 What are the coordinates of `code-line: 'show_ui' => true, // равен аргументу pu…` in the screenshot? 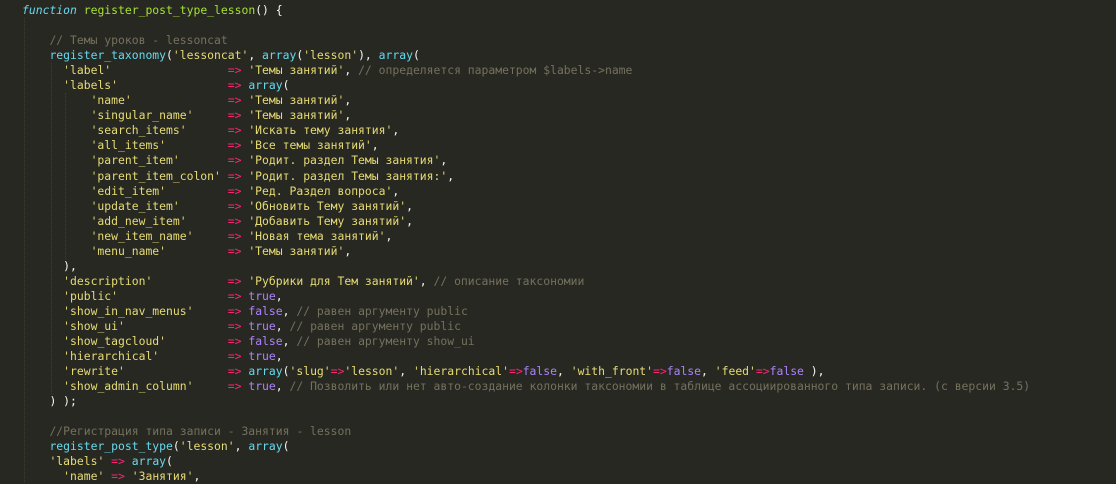 It's located at (567, 326).